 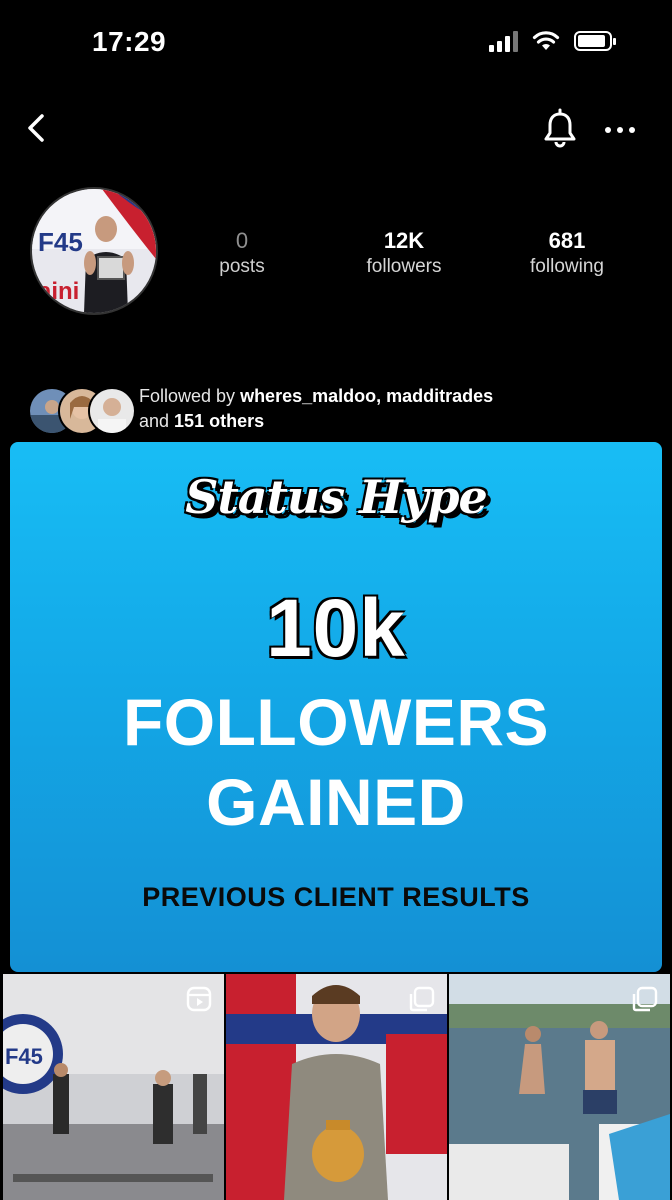 I want to click on followers-count: 12K, so click(x=404, y=240).